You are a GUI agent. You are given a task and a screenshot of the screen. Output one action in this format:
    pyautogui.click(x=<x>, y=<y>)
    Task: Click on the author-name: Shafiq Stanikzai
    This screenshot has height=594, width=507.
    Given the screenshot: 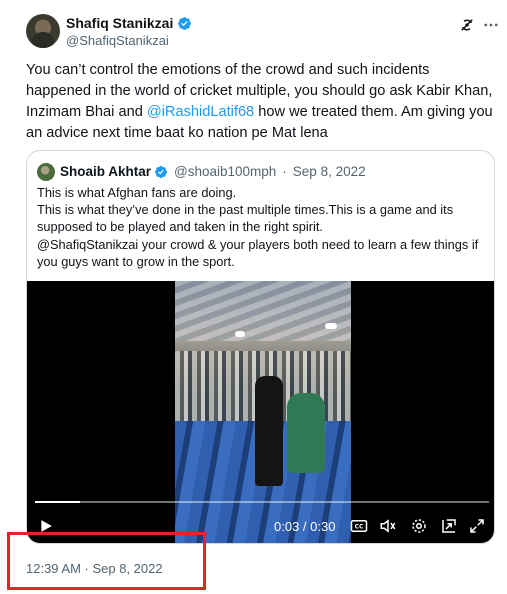 What is the action you would take?
    pyautogui.click(x=119, y=23)
    